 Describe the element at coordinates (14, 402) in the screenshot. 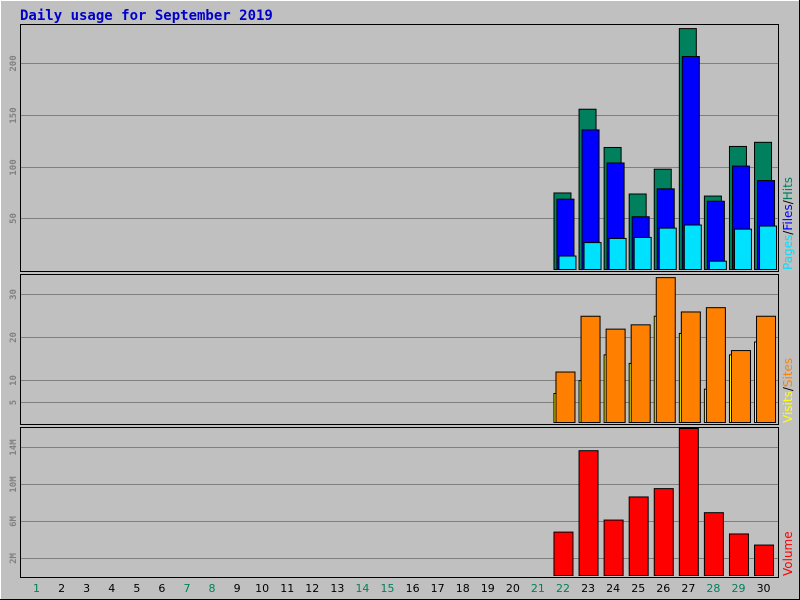

I see `y-tick-label: 5` at that location.